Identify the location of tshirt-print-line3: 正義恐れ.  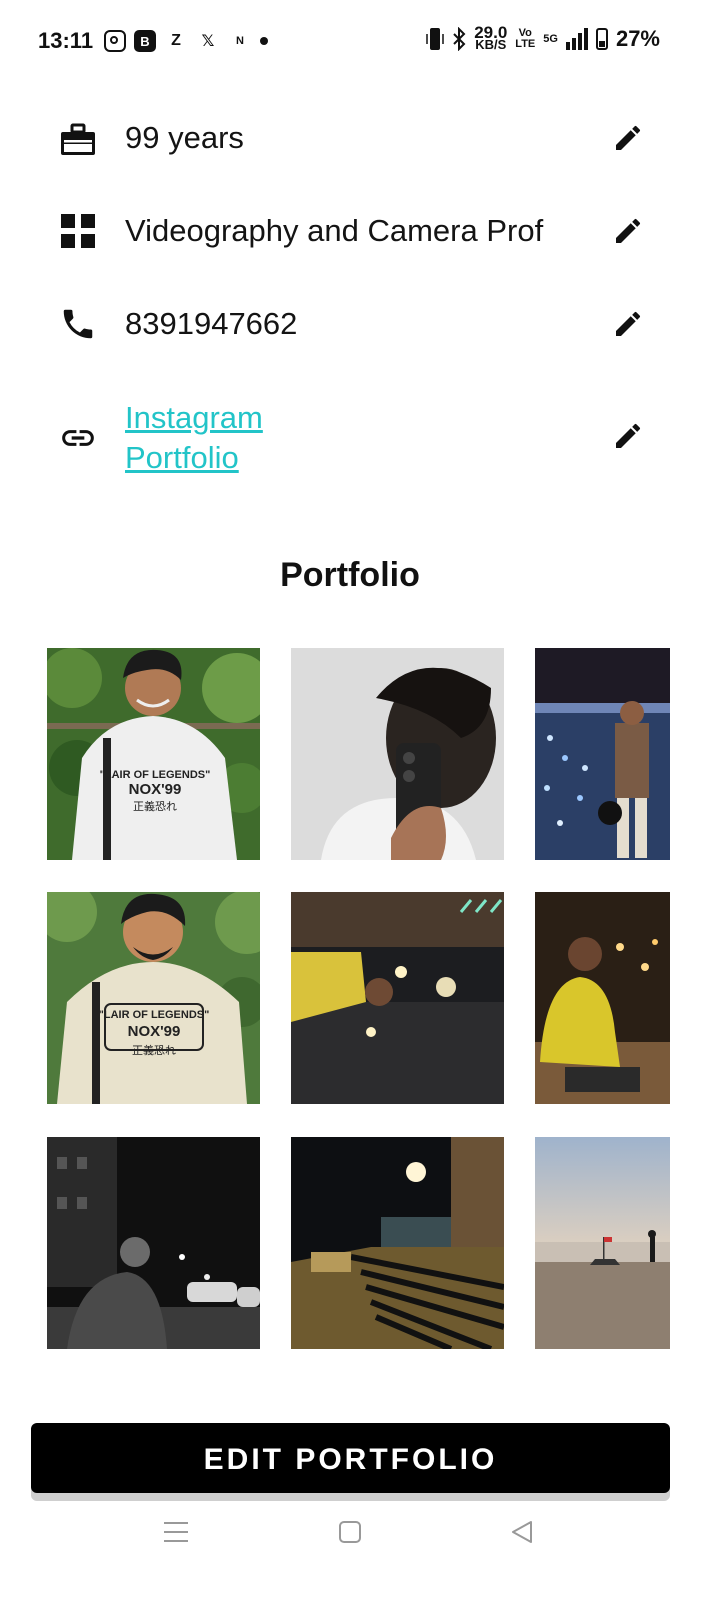
(155, 806).